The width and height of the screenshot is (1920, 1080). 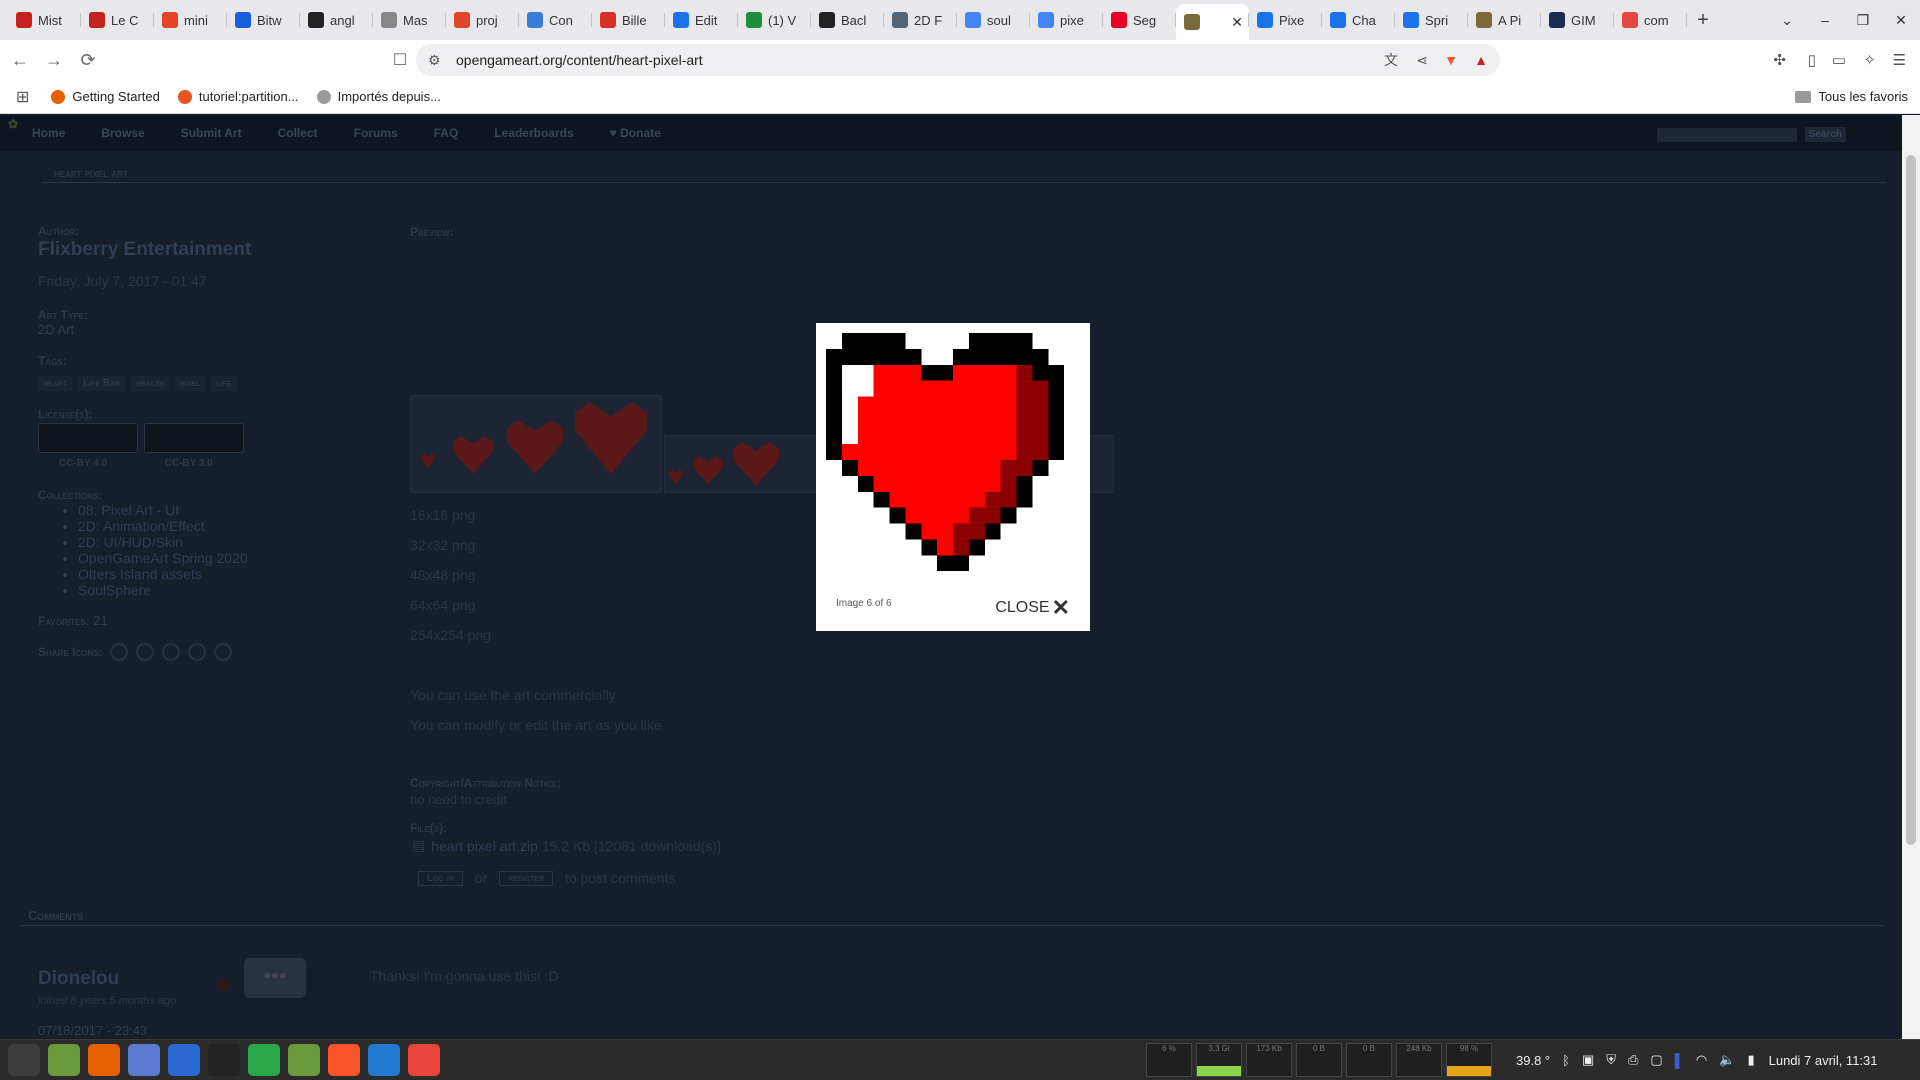 I want to click on system-monitor-graph: 248 Kb, so click(x=1419, y=1060).